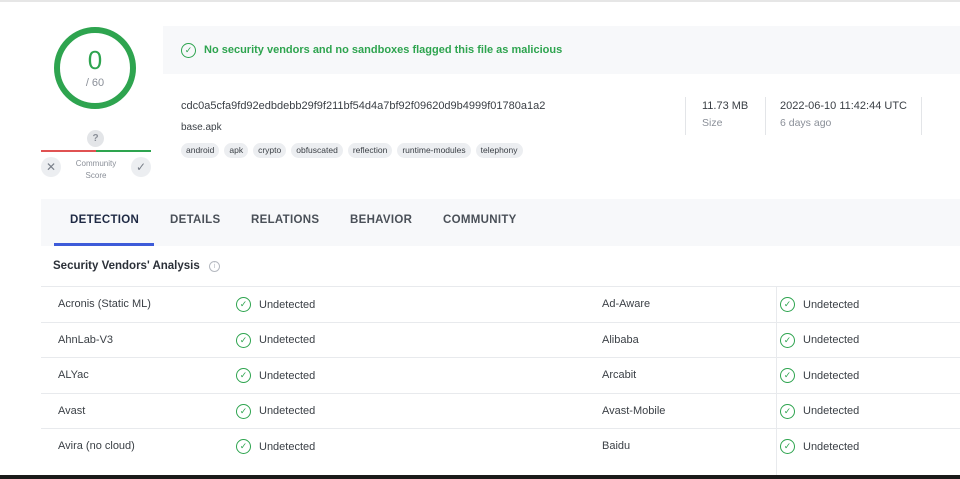  Describe the element at coordinates (480, 1) in the screenshot. I see `top-border` at that location.